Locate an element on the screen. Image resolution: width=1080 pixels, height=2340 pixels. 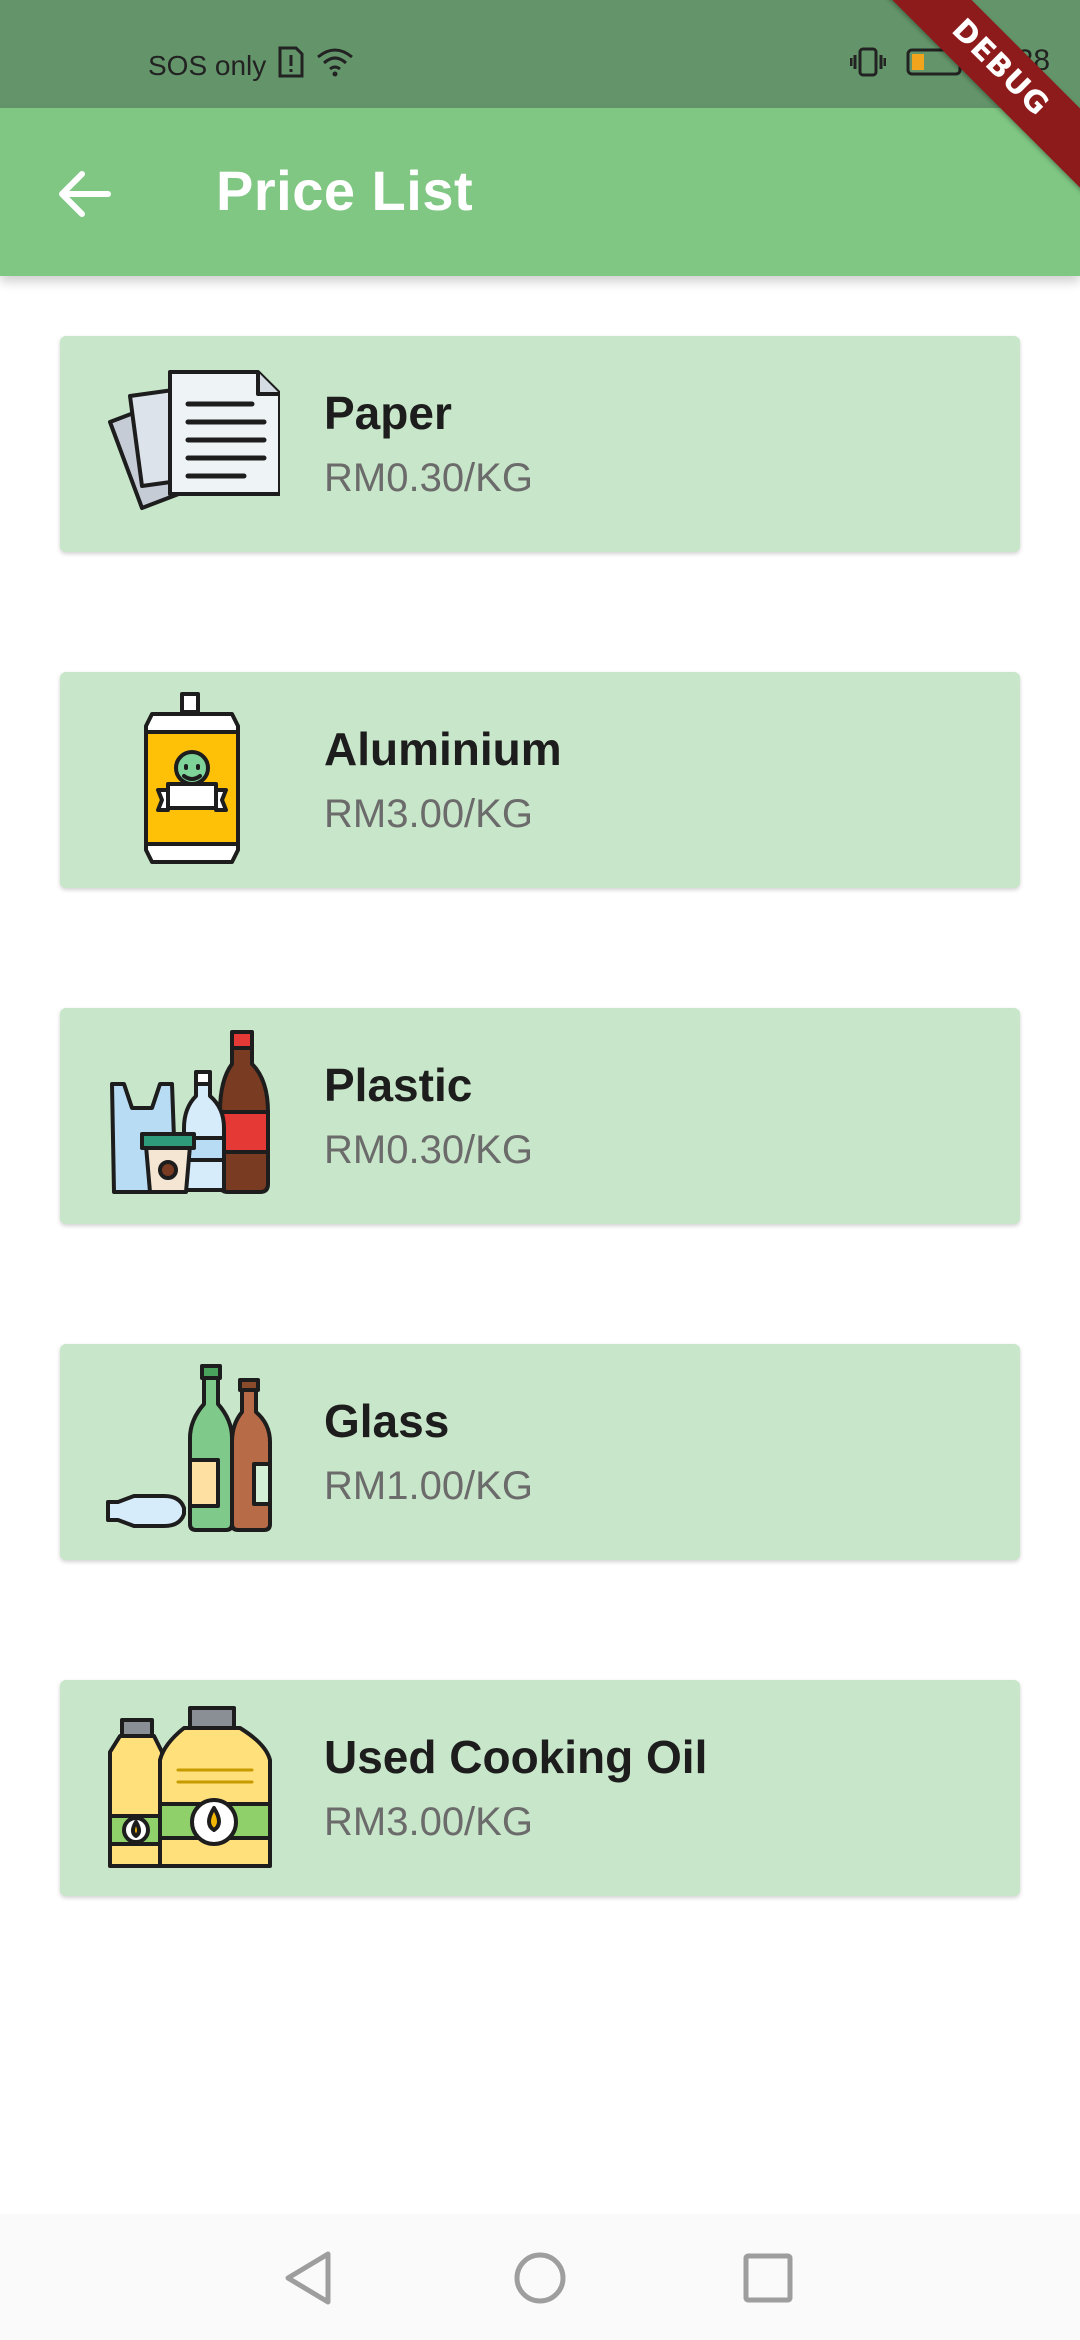
circle-home-icon is located at coordinates (540, 2278).